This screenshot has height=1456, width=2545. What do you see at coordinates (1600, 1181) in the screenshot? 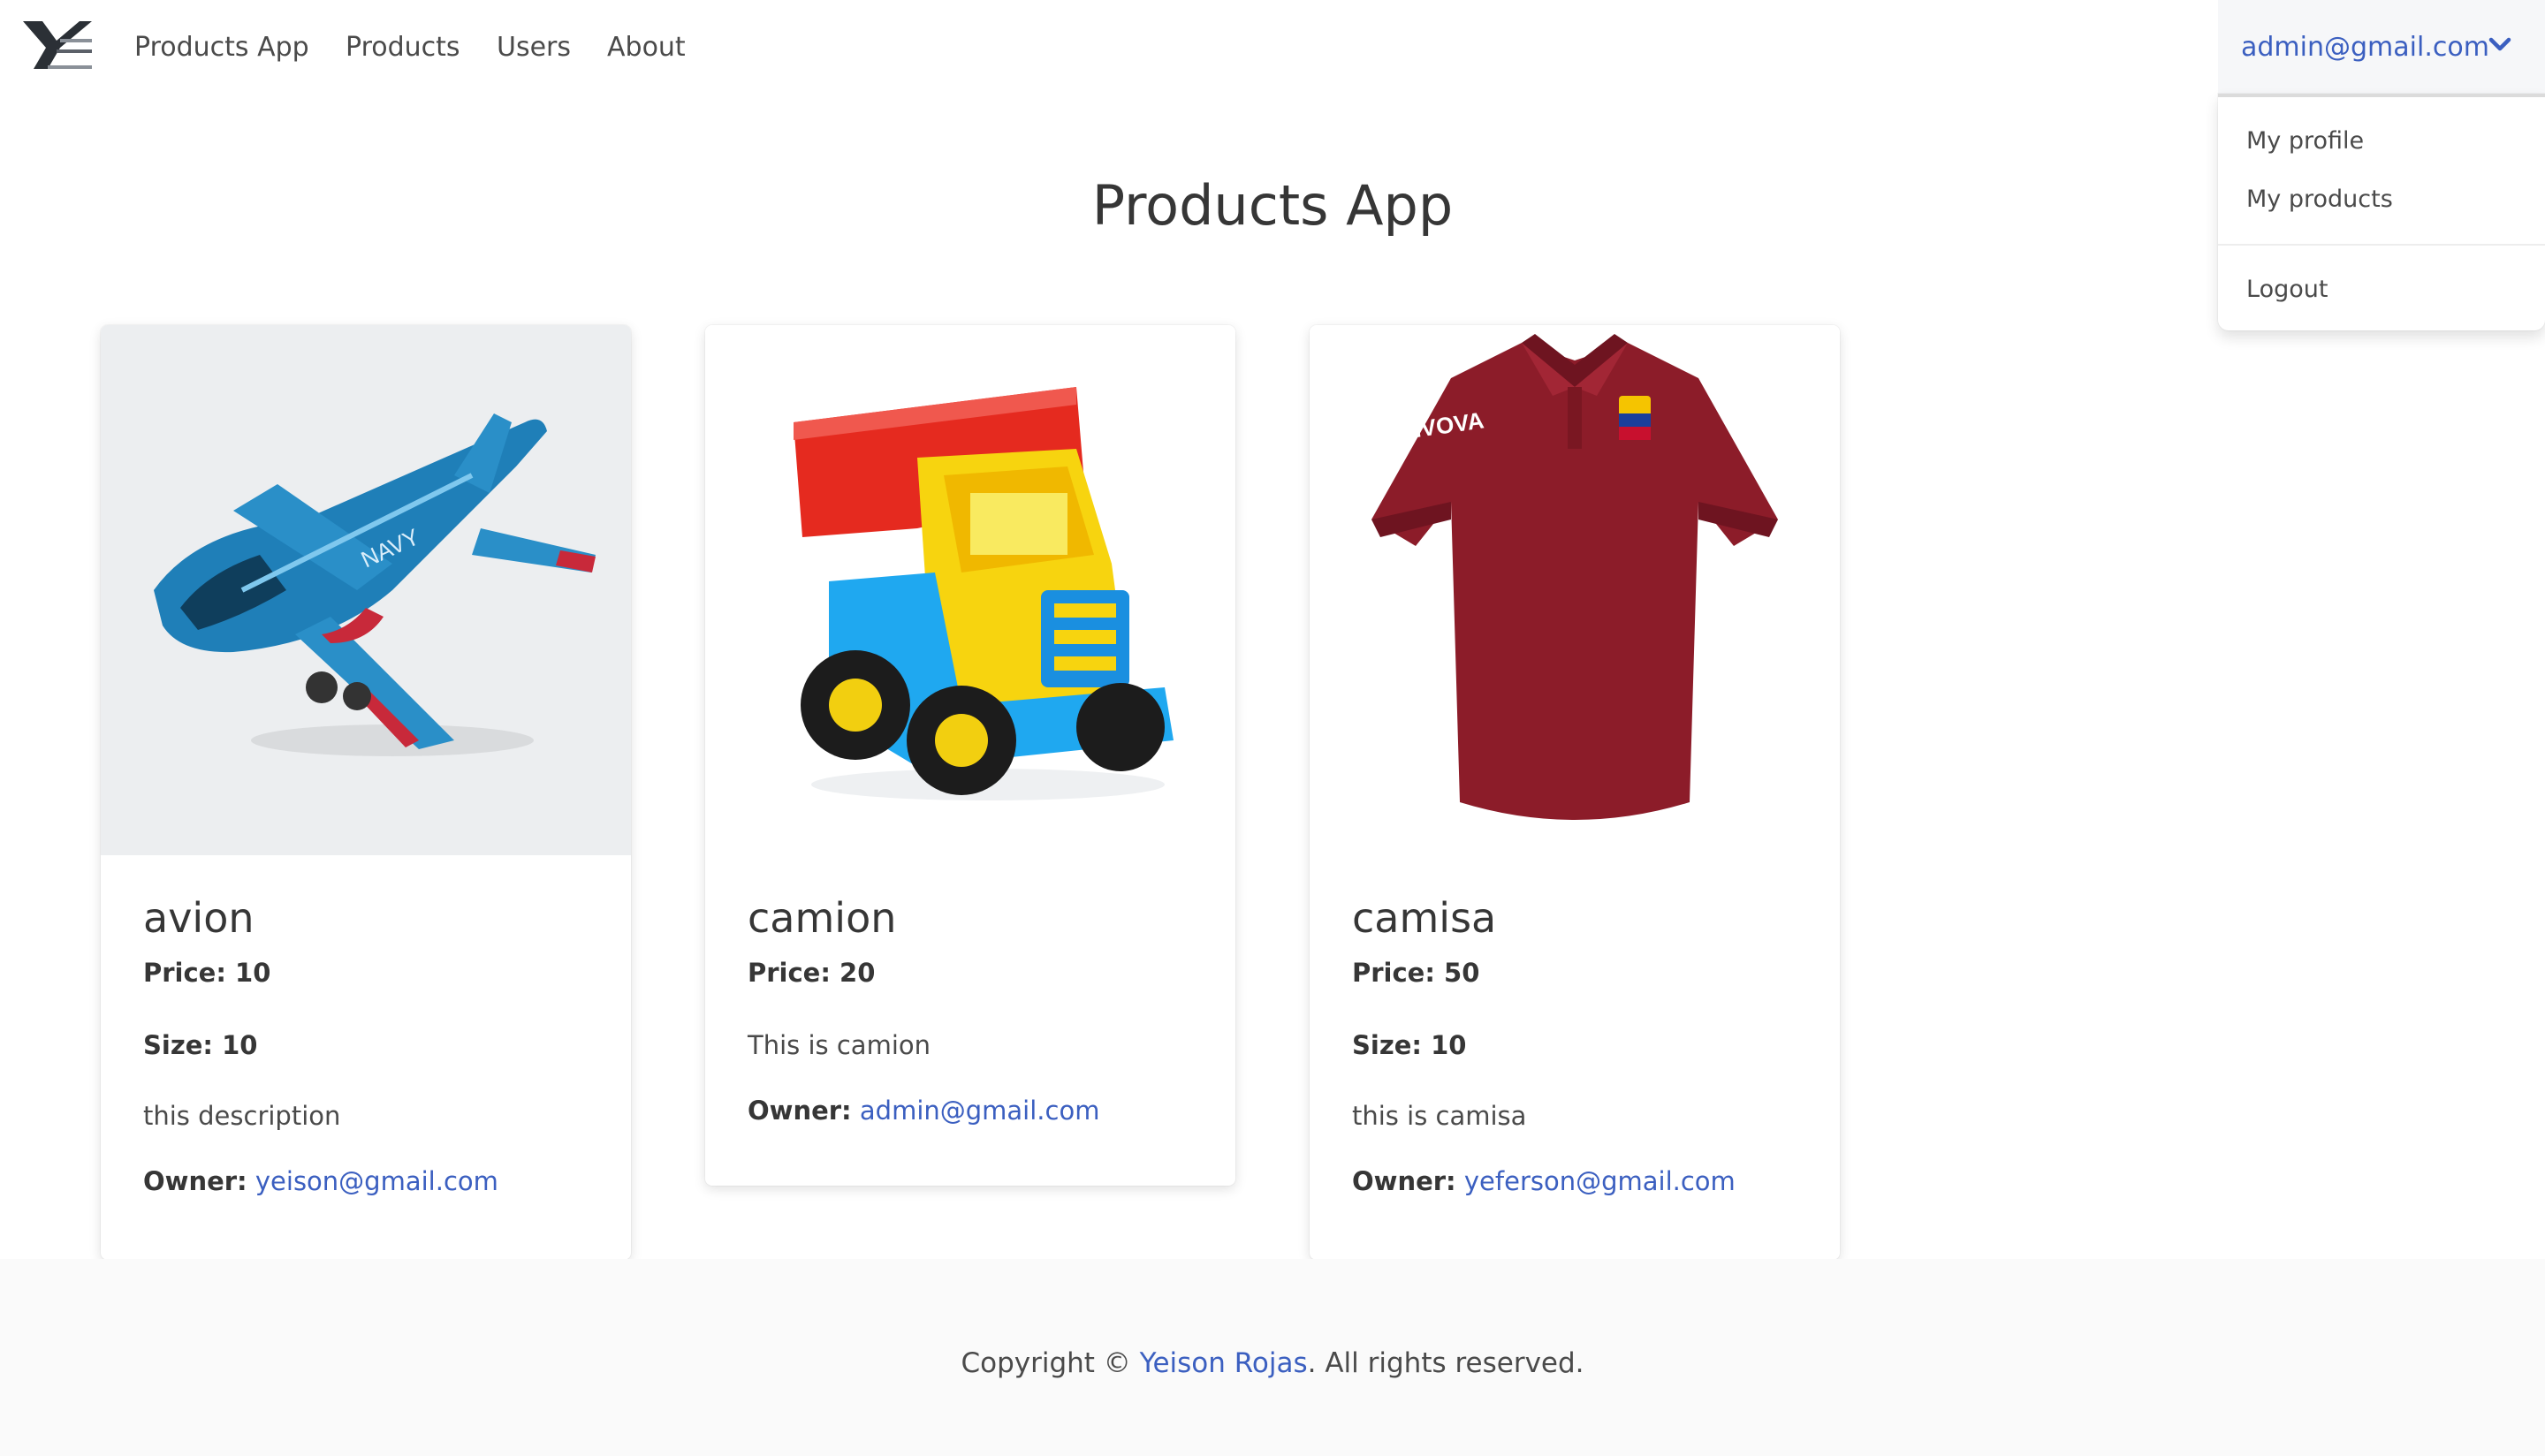
I see `owner-email-link: yeferson@gmail.com` at bounding box center [1600, 1181].